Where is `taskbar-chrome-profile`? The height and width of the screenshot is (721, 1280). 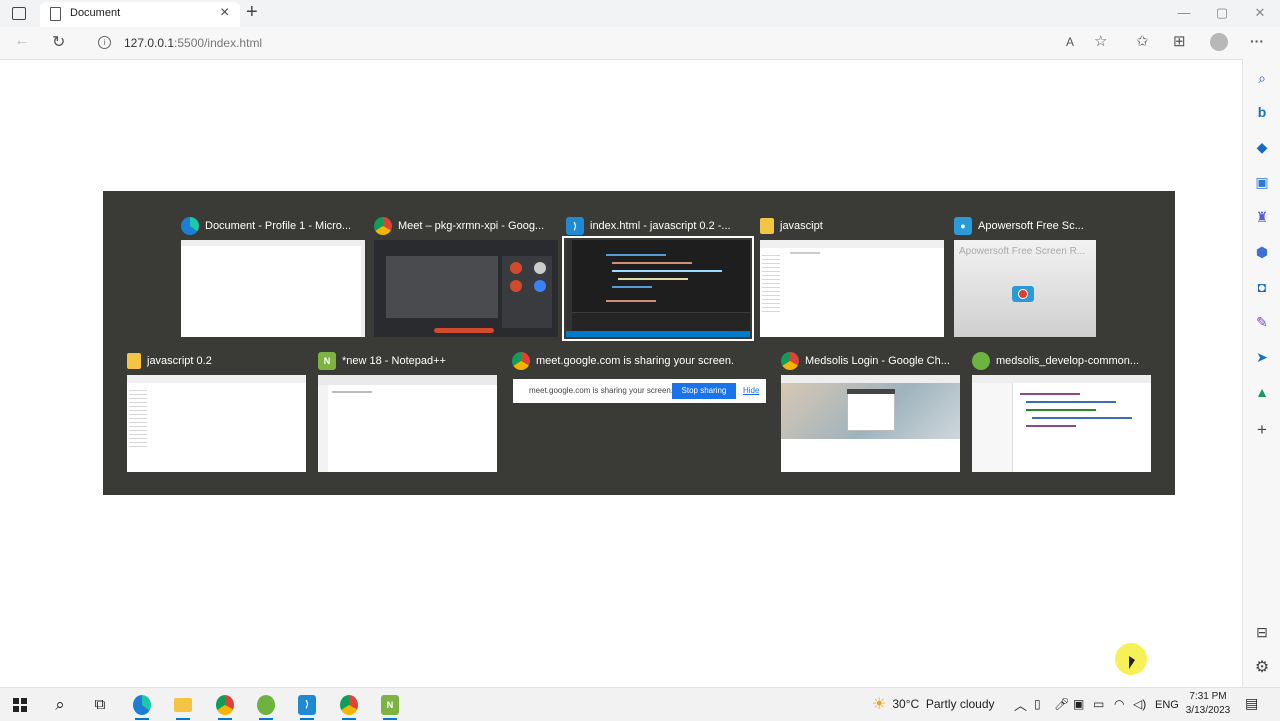 taskbar-chrome-profile is located at coordinates (349, 704).